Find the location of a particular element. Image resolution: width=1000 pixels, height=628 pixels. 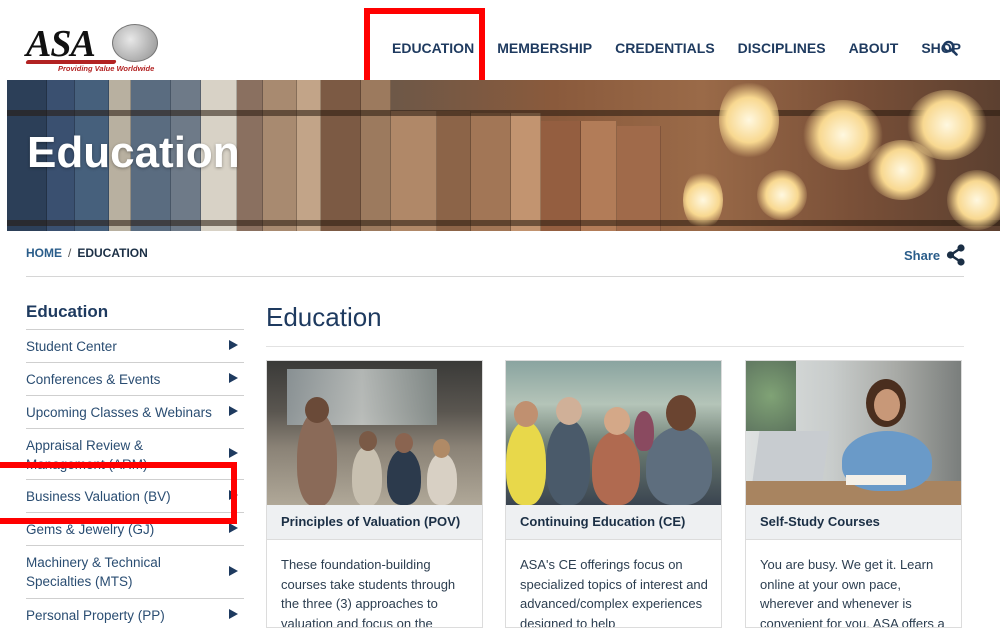

sidebar-item-appraisal-review: Appraisal Review & Management (ARM) is located at coordinates (135, 453).